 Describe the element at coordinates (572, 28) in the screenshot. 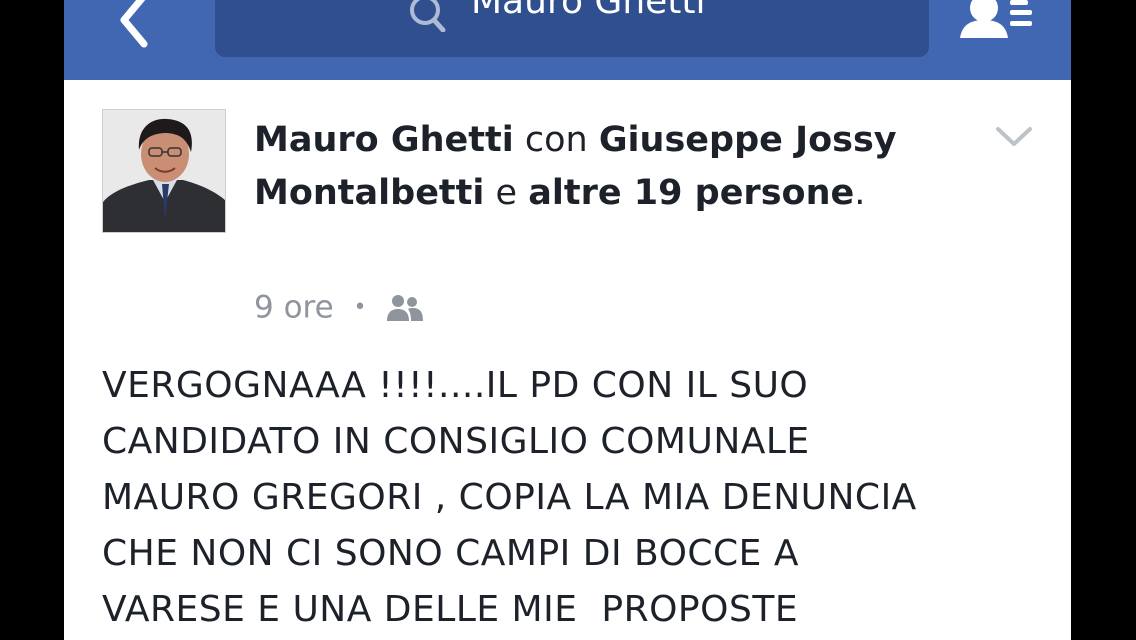

I see `search-bar: Mauro Ghetti` at that location.